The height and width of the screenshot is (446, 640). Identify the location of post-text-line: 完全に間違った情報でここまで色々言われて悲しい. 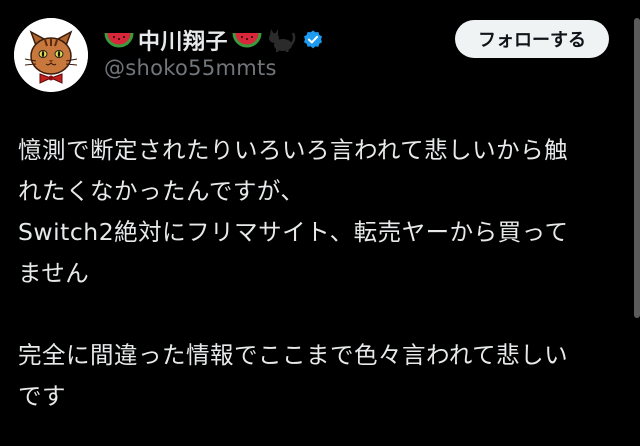
(293, 355).